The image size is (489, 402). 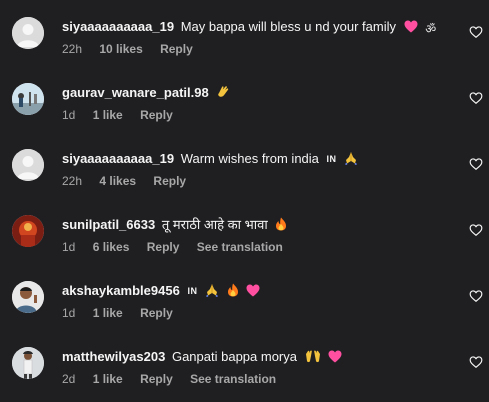 What do you see at coordinates (234, 356) in the screenshot?
I see `comment-text: Ganpati bappa morya` at bounding box center [234, 356].